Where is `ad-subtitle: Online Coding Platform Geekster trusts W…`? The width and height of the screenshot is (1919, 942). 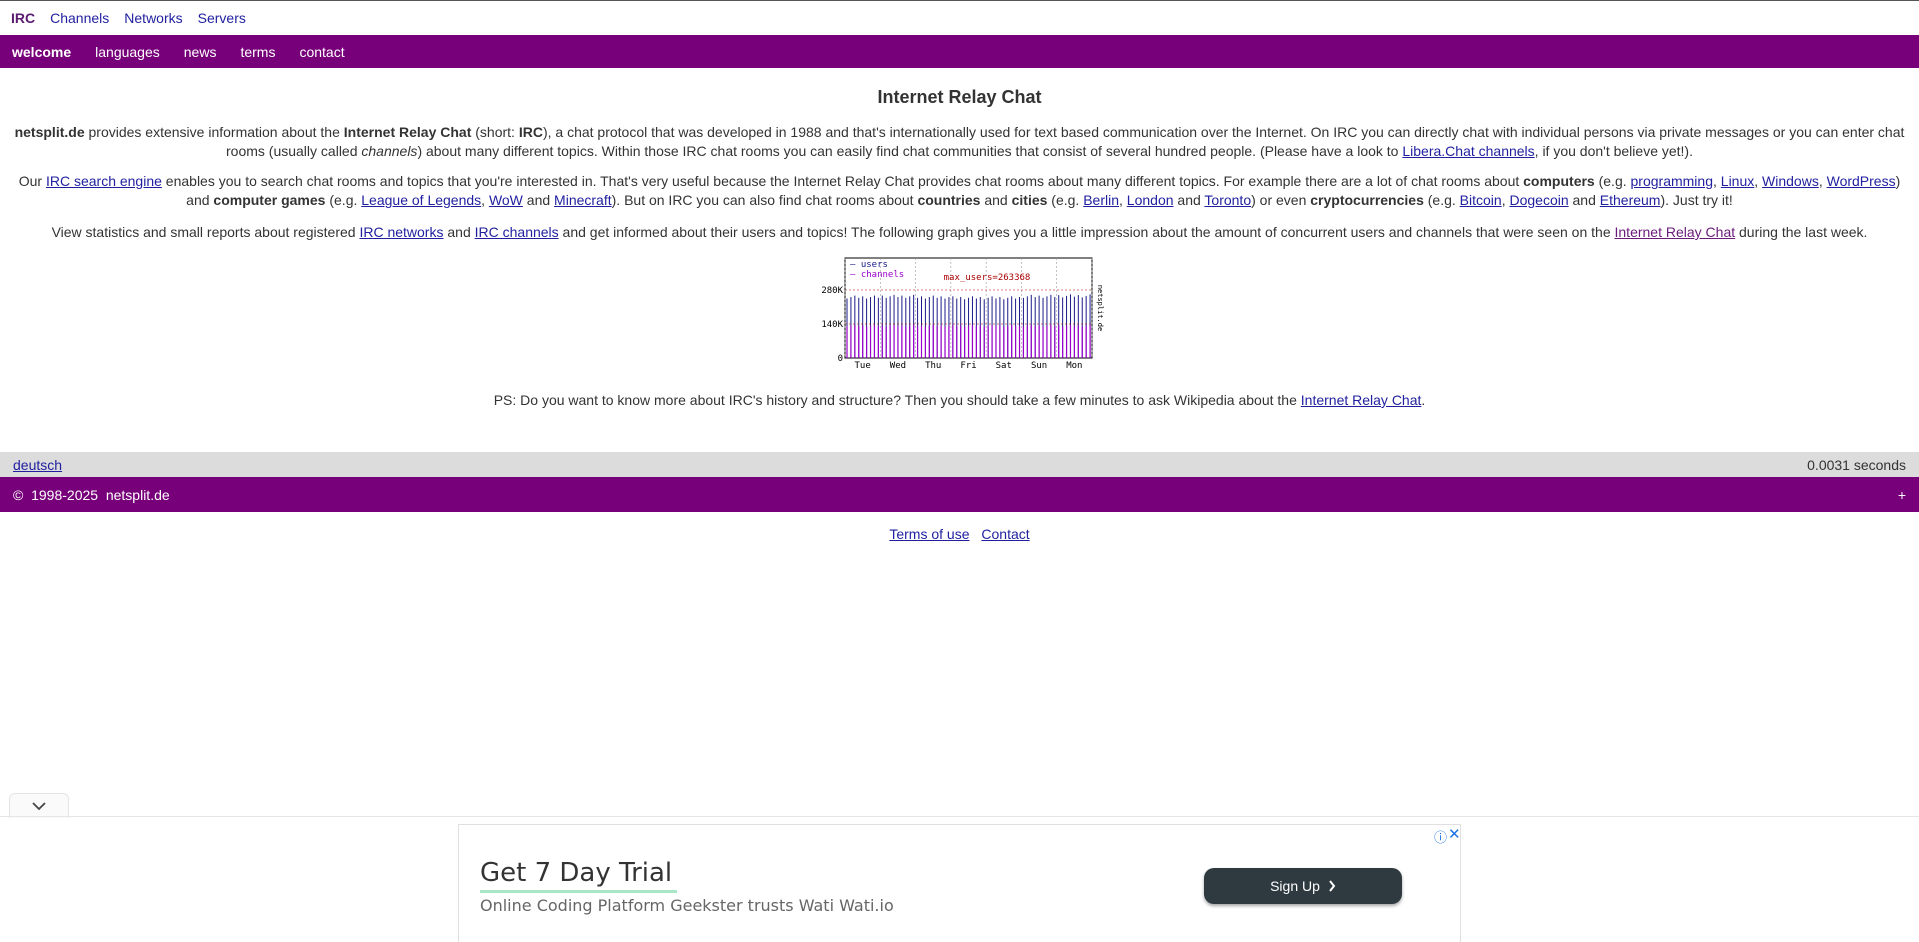
ad-subtitle: Online Coding Platform Geekster trusts W… is located at coordinates (687, 905).